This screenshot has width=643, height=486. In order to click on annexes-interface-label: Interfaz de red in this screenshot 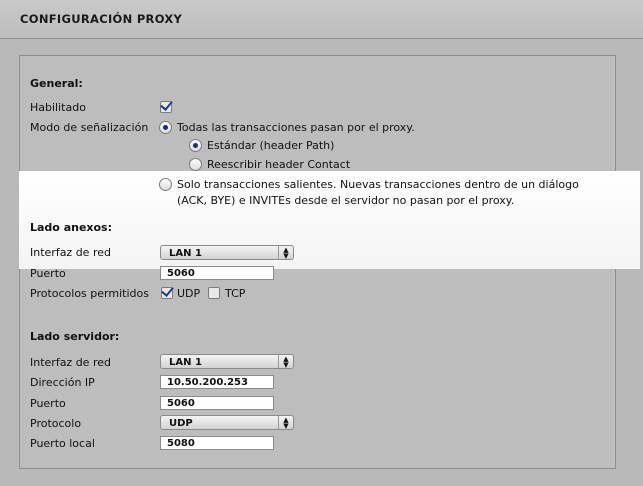, I will do `click(70, 252)`.